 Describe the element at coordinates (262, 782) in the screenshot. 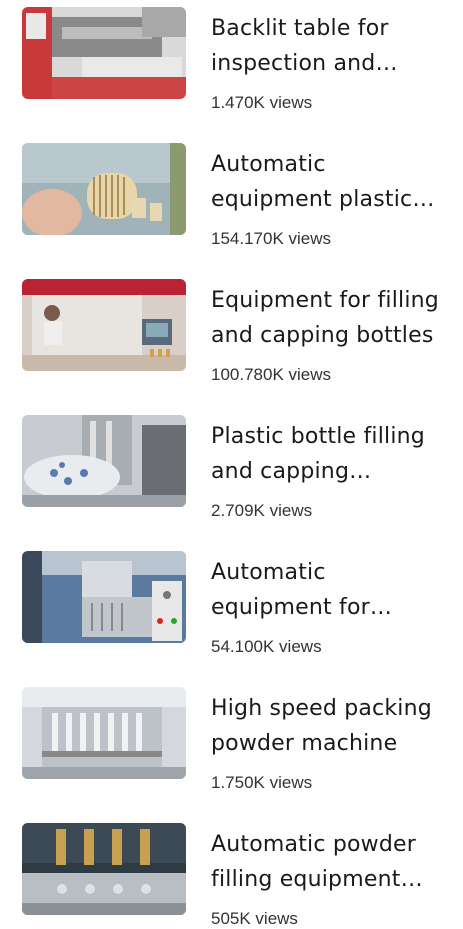

I see `video-views: 1.750K views` at that location.